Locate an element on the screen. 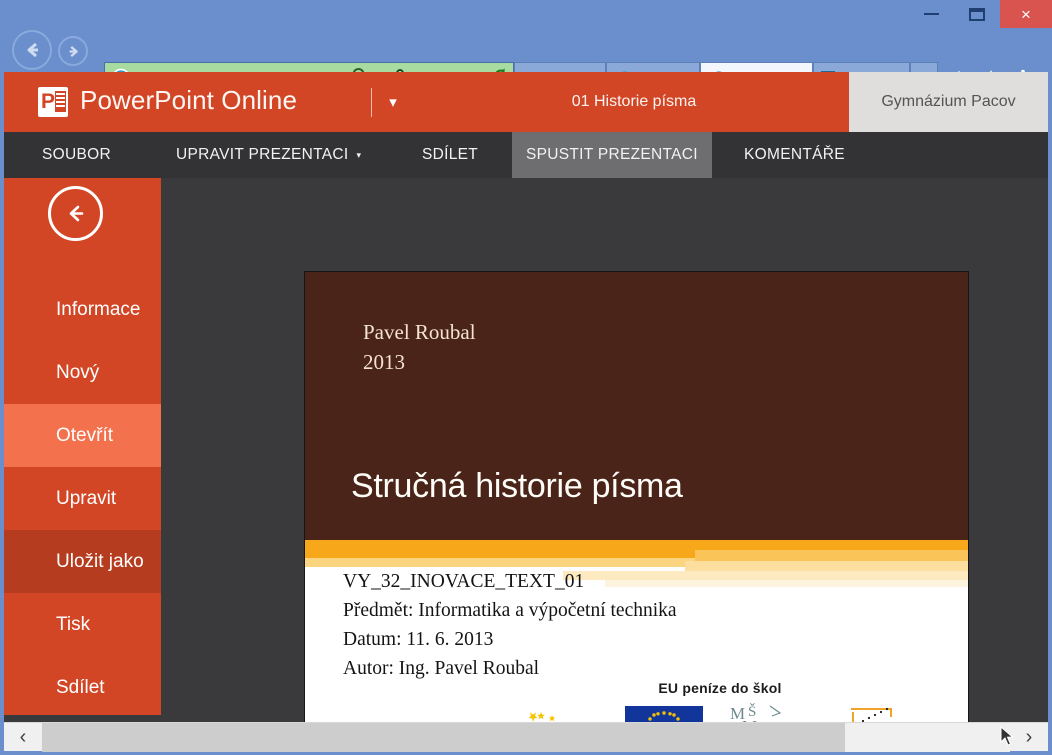 Image resolution: width=1052 pixels, height=755 pixels. back-arrow-icon is located at coordinates (32, 50).